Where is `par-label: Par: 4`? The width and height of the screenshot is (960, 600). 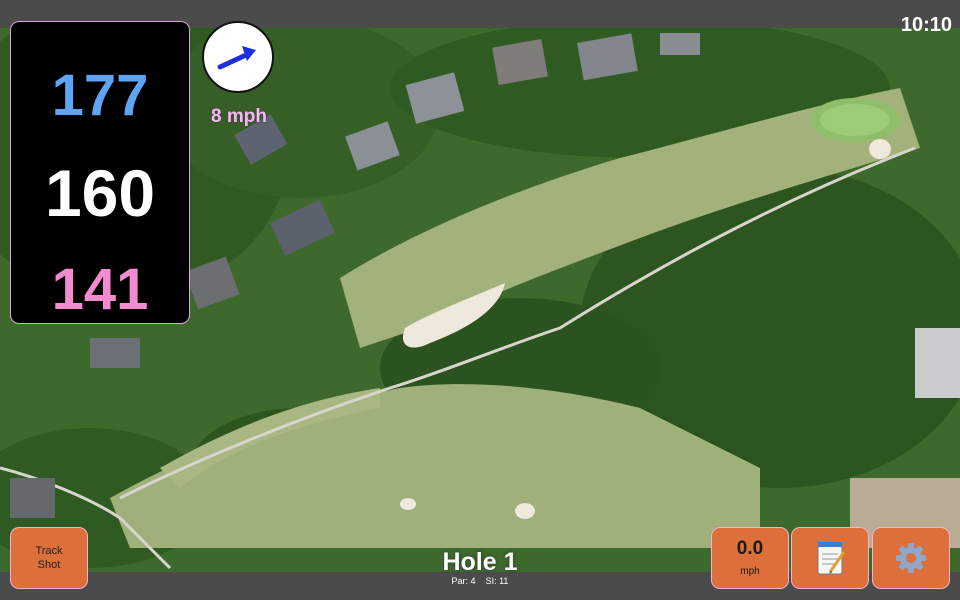
par-label: Par: 4 is located at coordinates (463, 581).